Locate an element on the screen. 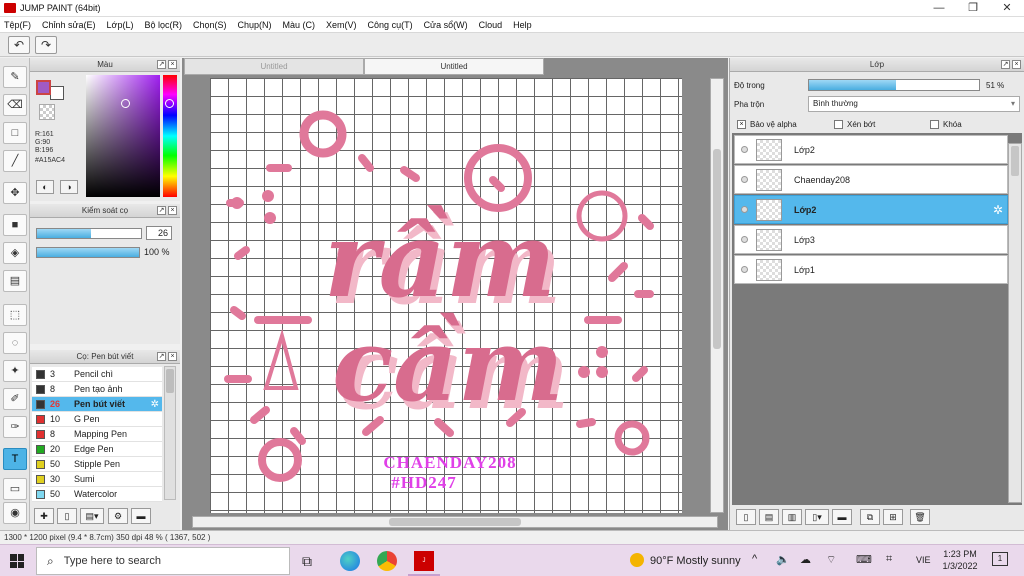 The image size is (1024, 576). menu-file: Tệp(F) is located at coordinates (17, 25).